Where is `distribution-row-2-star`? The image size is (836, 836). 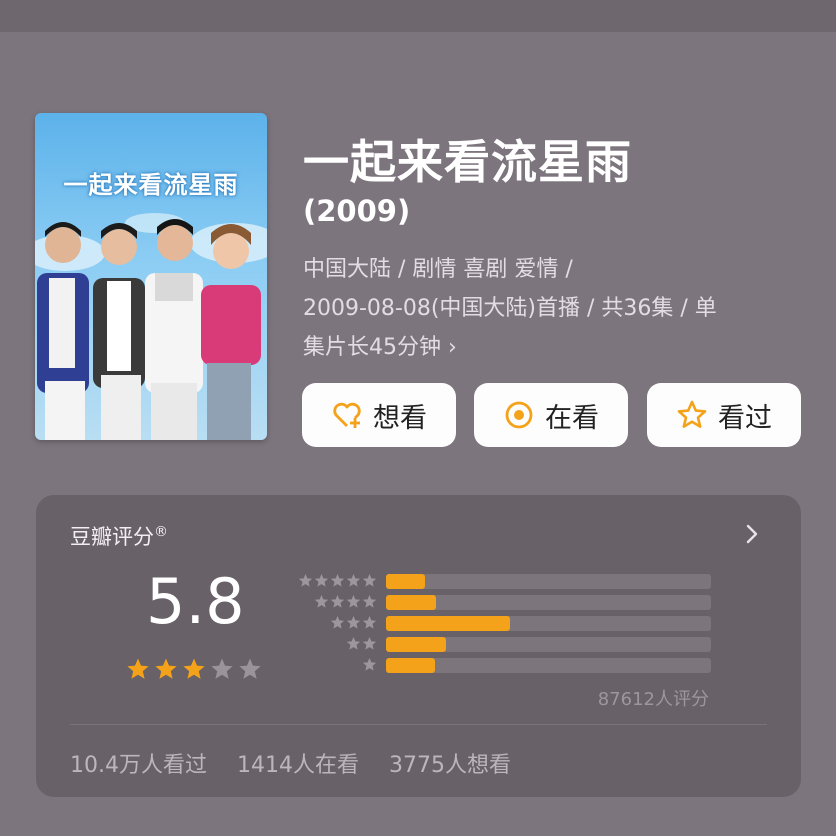 distribution-row-2-star is located at coordinates (501, 644).